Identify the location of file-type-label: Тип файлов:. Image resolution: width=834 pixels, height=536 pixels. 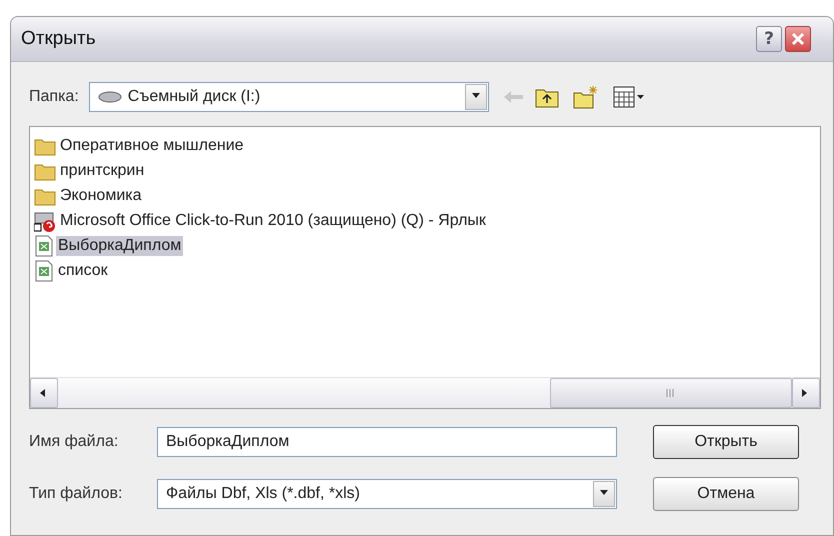
(76, 494).